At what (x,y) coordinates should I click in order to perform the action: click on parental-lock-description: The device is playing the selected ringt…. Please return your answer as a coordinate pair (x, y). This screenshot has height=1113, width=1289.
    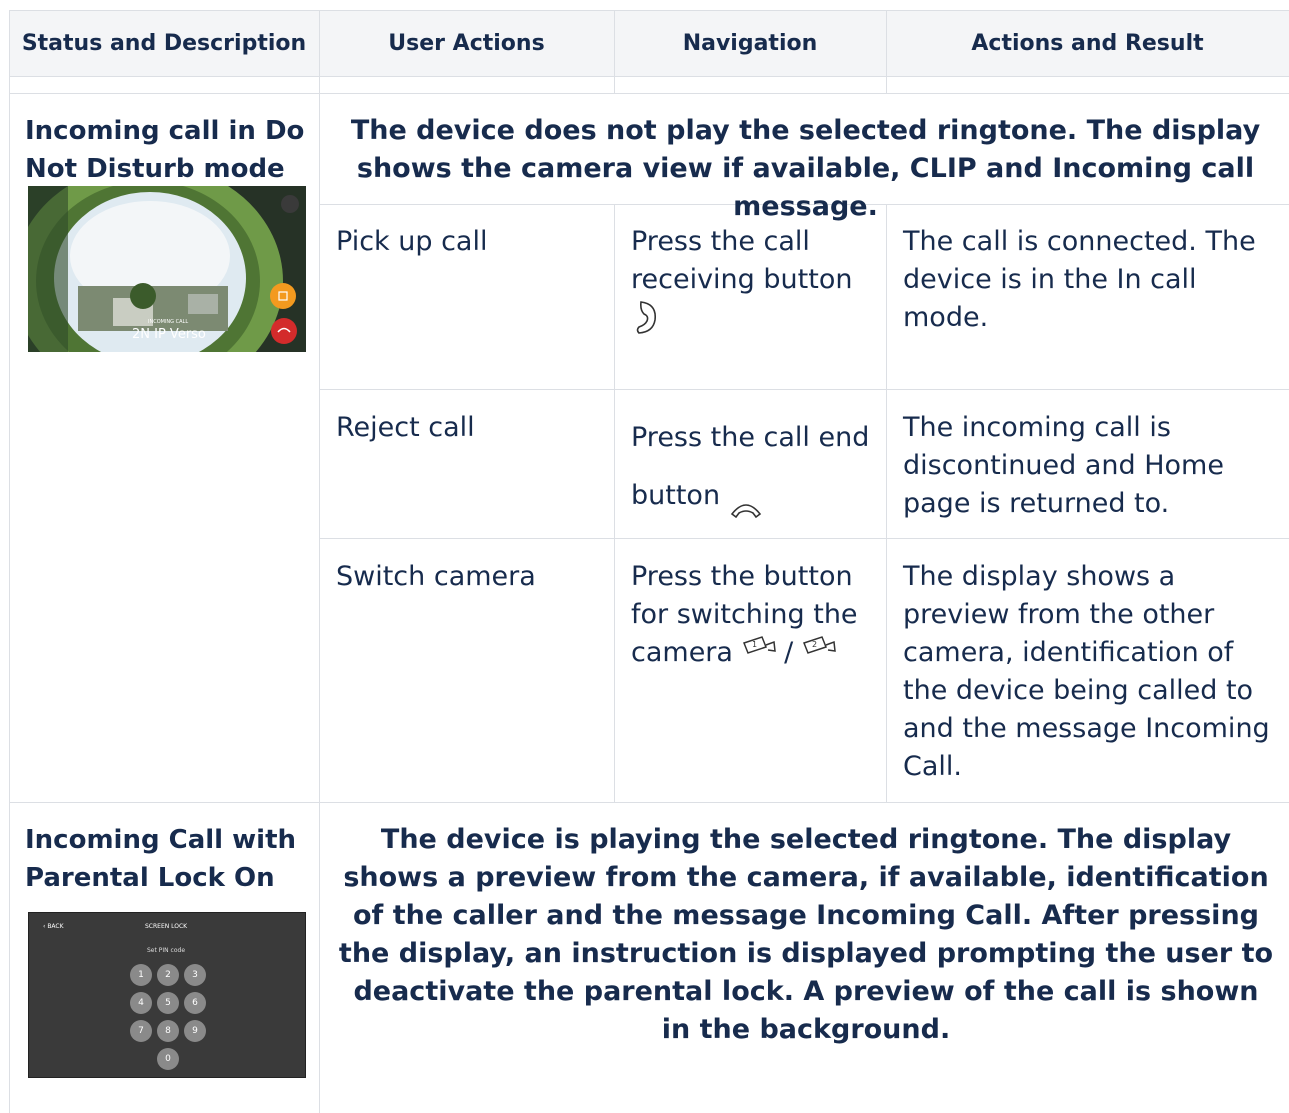
    Looking at the image, I should click on (806, 934).